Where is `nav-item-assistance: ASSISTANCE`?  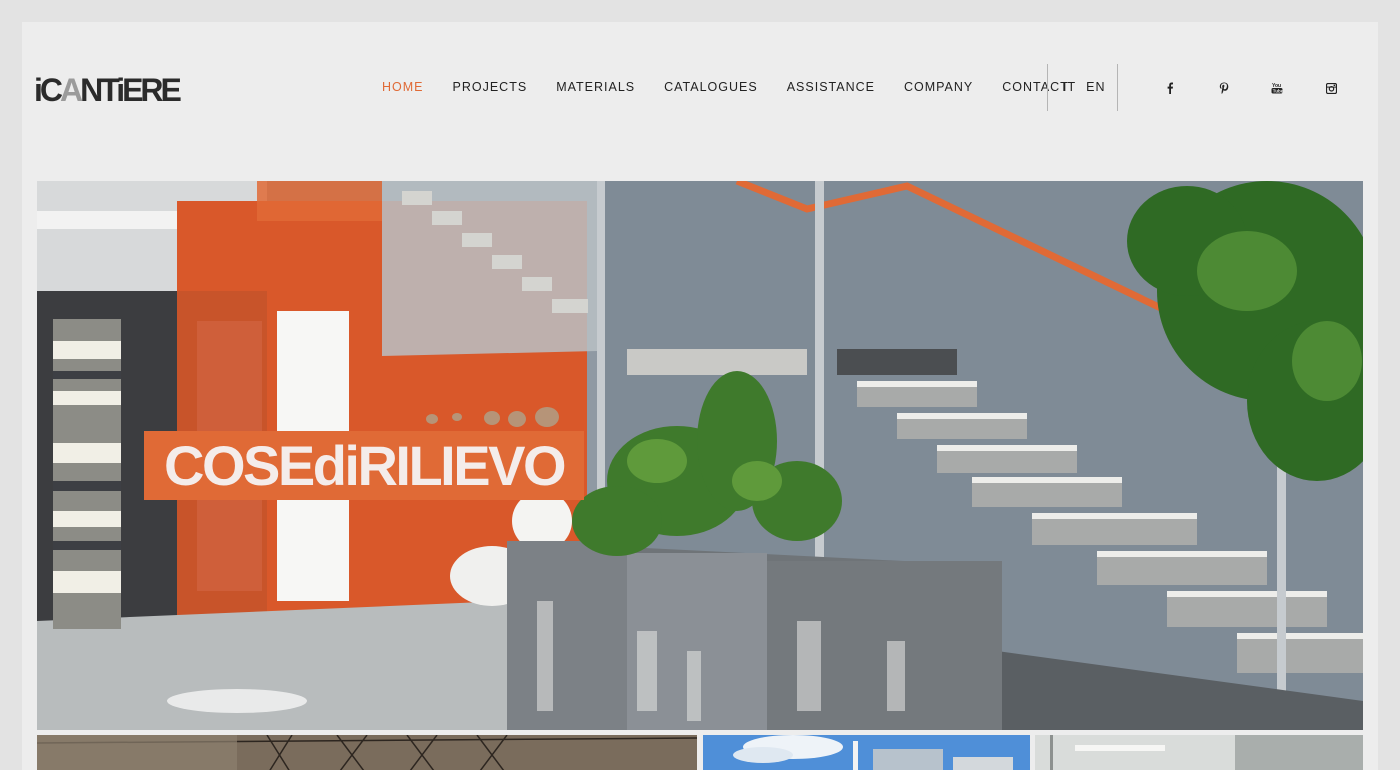 nav-item-assistance: ASSISTANCE is located at coordinates (831, 87).